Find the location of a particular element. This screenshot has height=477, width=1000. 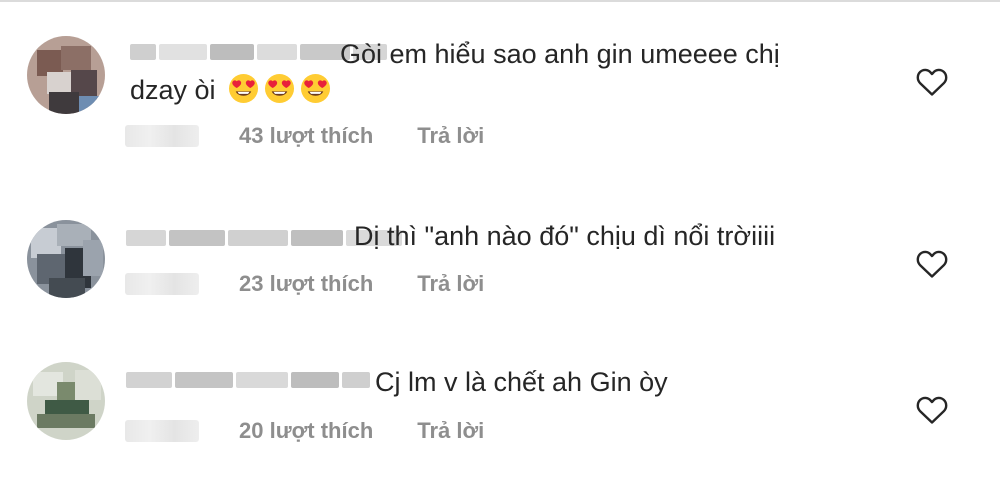

likes-count: 43 lượt thích is located at coordinates (306, 136).